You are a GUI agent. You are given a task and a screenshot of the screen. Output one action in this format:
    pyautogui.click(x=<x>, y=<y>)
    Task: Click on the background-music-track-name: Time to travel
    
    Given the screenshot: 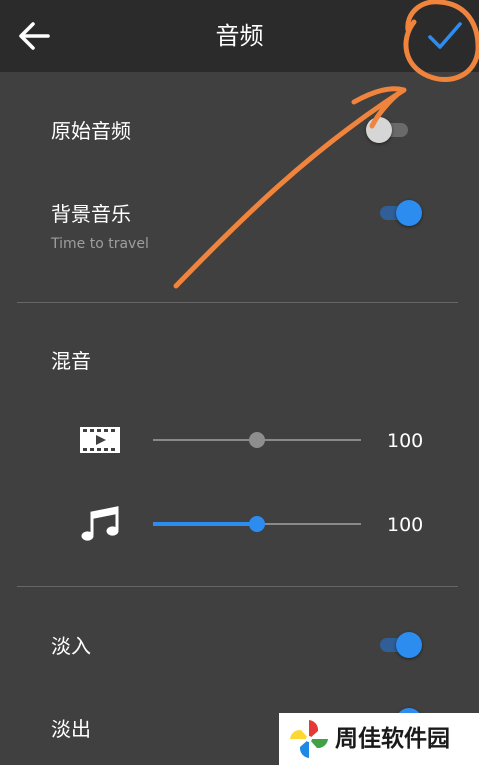 What is the action you would take?
    pyautogui.click(x=100, y=244)
    